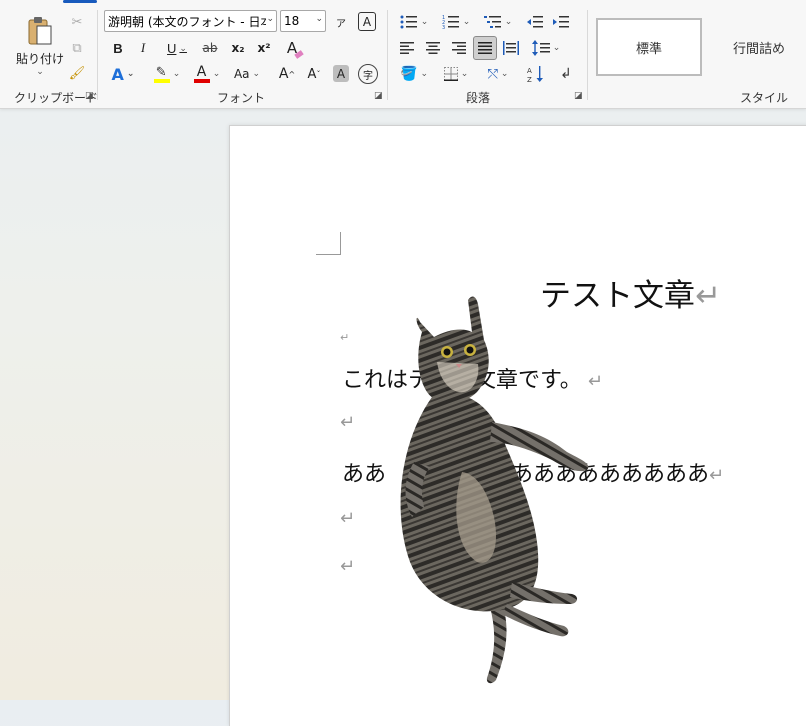 The height and width of the screenshot is (726, 806). Describe the element at coordinates (303, 21) in the screenshot. I see `font-size-combo: 18 ⌄` at that location.